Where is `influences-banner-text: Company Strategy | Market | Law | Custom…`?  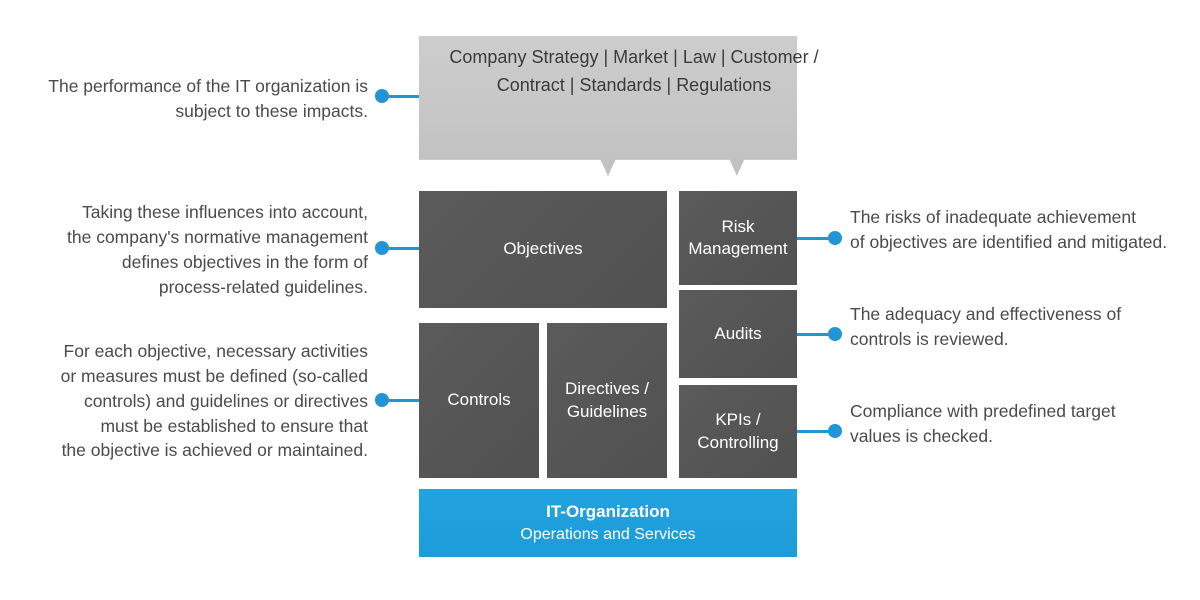
influences-banner-text: Company Strategy | Market | Law | Custom… is located at coordinates (634, 71).